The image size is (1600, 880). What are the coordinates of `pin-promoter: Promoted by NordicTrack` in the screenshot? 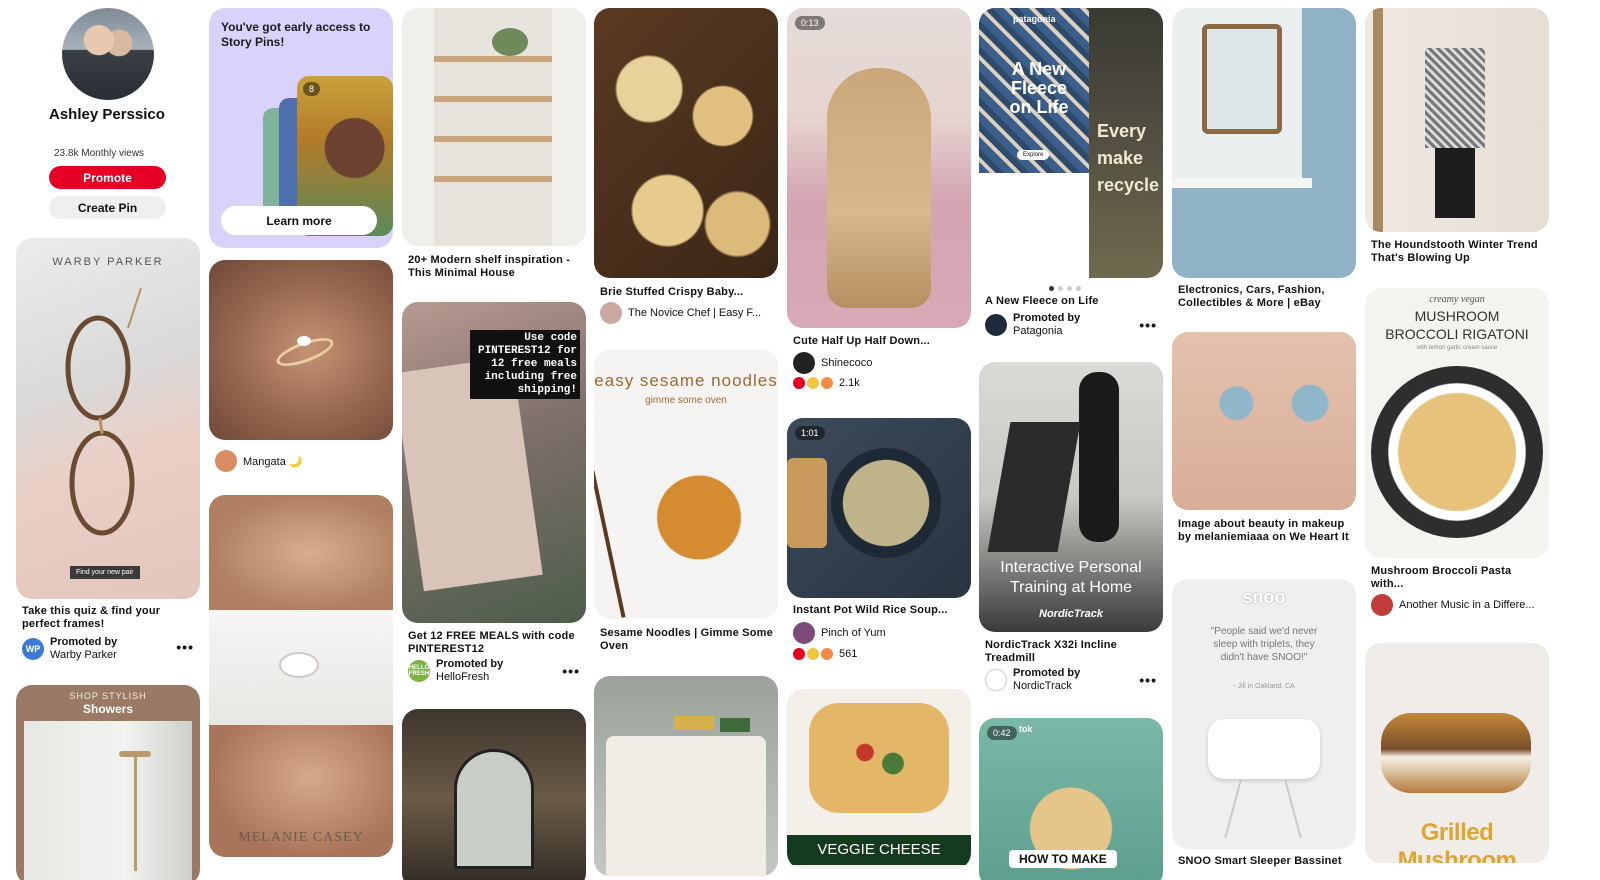 It's located at (1073, 680).